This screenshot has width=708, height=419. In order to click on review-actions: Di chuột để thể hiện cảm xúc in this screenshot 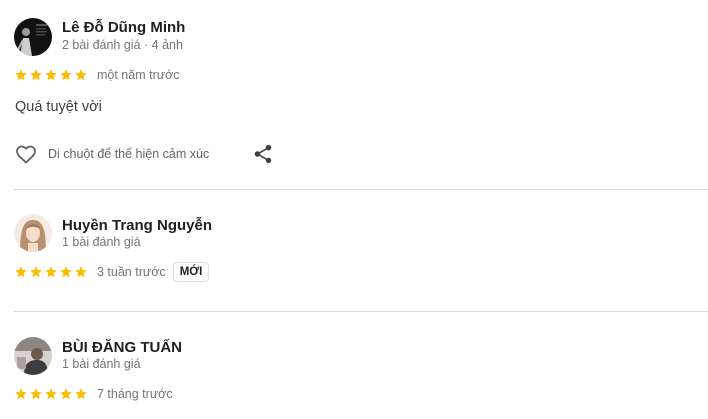, I will do `click(143, 154)`.